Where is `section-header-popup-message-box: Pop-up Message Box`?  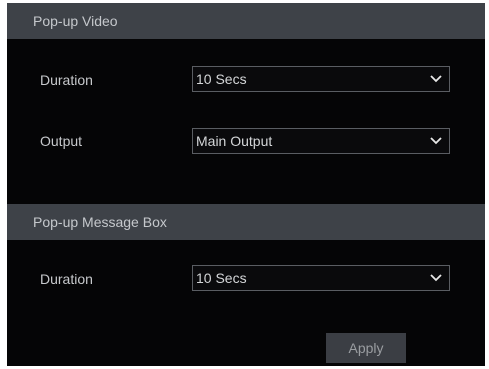 section-header-popup-message-box: Pop-up Message Box is located at coordinates (246, 222).